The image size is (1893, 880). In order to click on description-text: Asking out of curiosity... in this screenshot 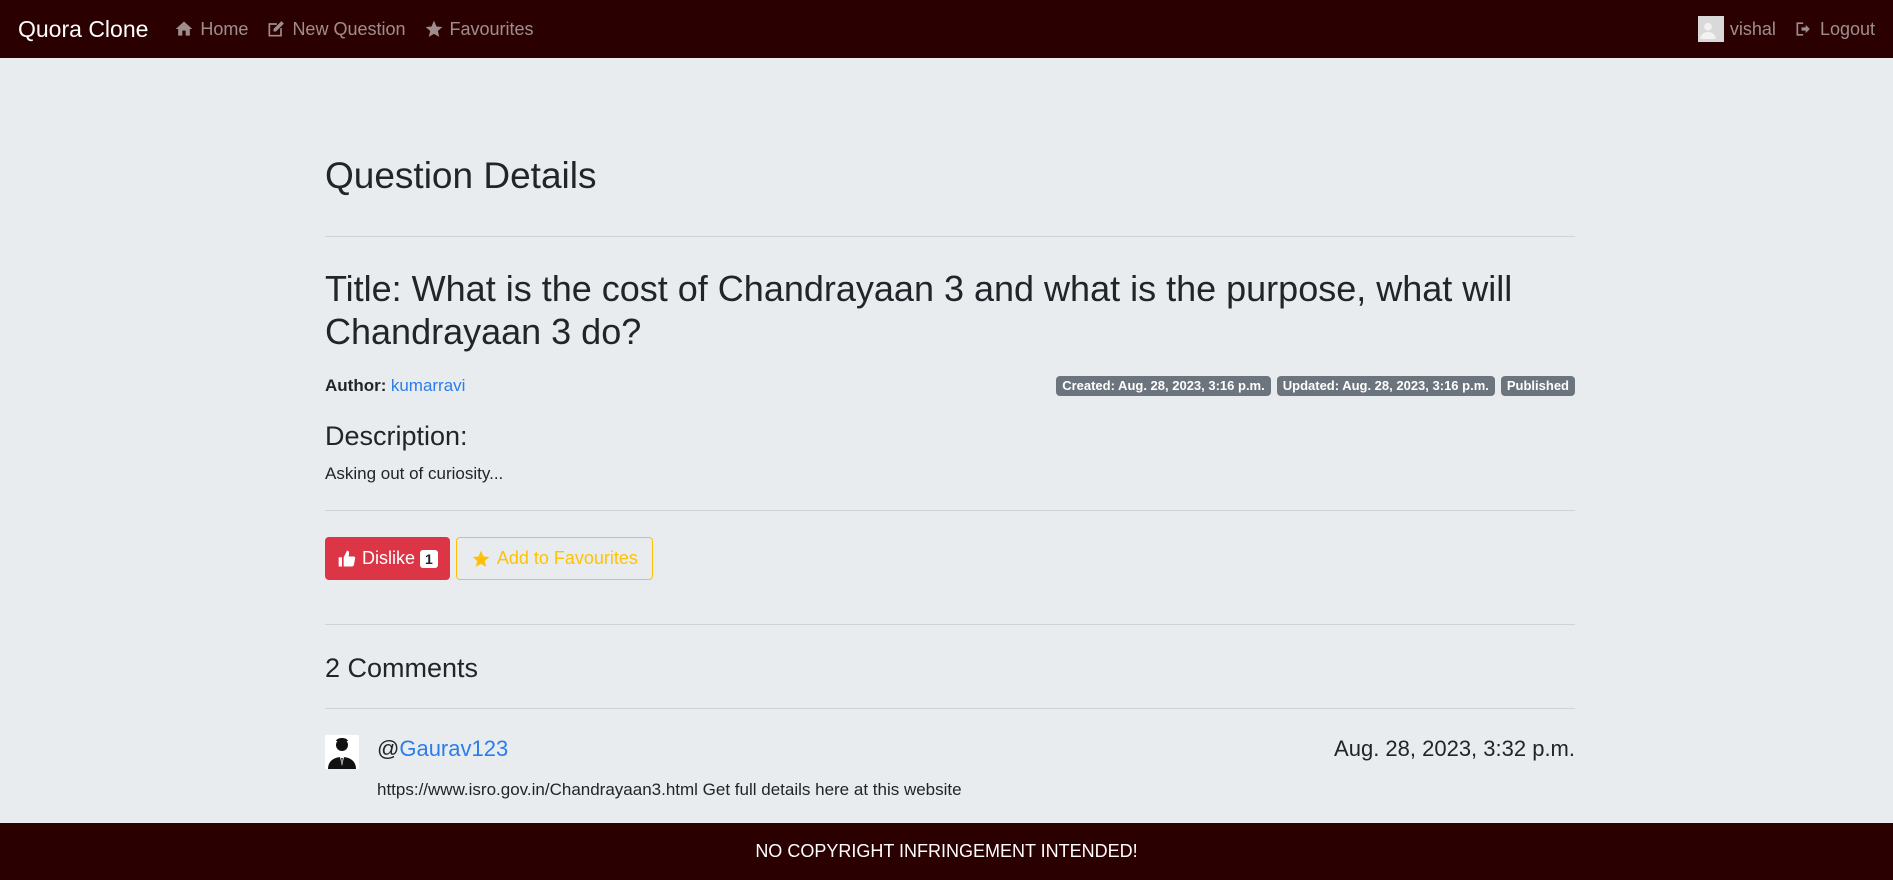, I will do `click(414, 474)`.